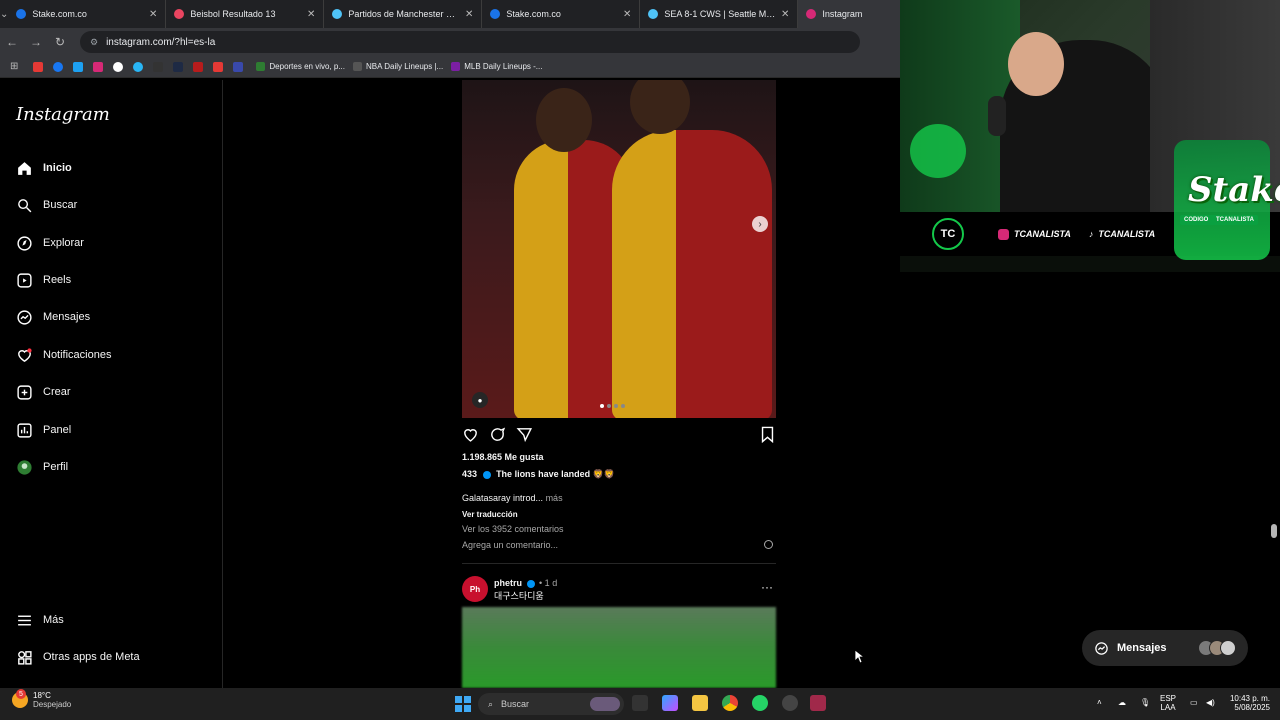  I want to click on tiktok-handle-text: TCANALISTA, so click(1127, 234).